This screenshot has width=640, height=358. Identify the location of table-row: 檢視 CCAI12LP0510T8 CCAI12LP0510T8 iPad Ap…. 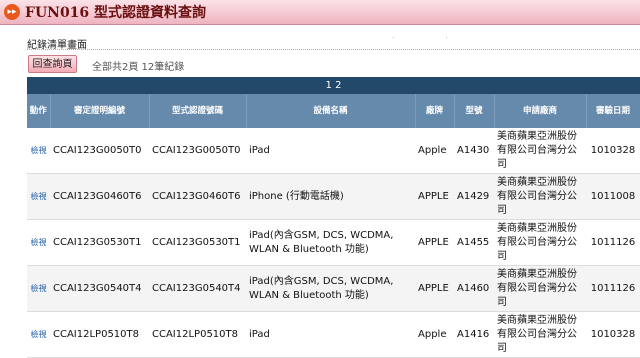
(333, 334).